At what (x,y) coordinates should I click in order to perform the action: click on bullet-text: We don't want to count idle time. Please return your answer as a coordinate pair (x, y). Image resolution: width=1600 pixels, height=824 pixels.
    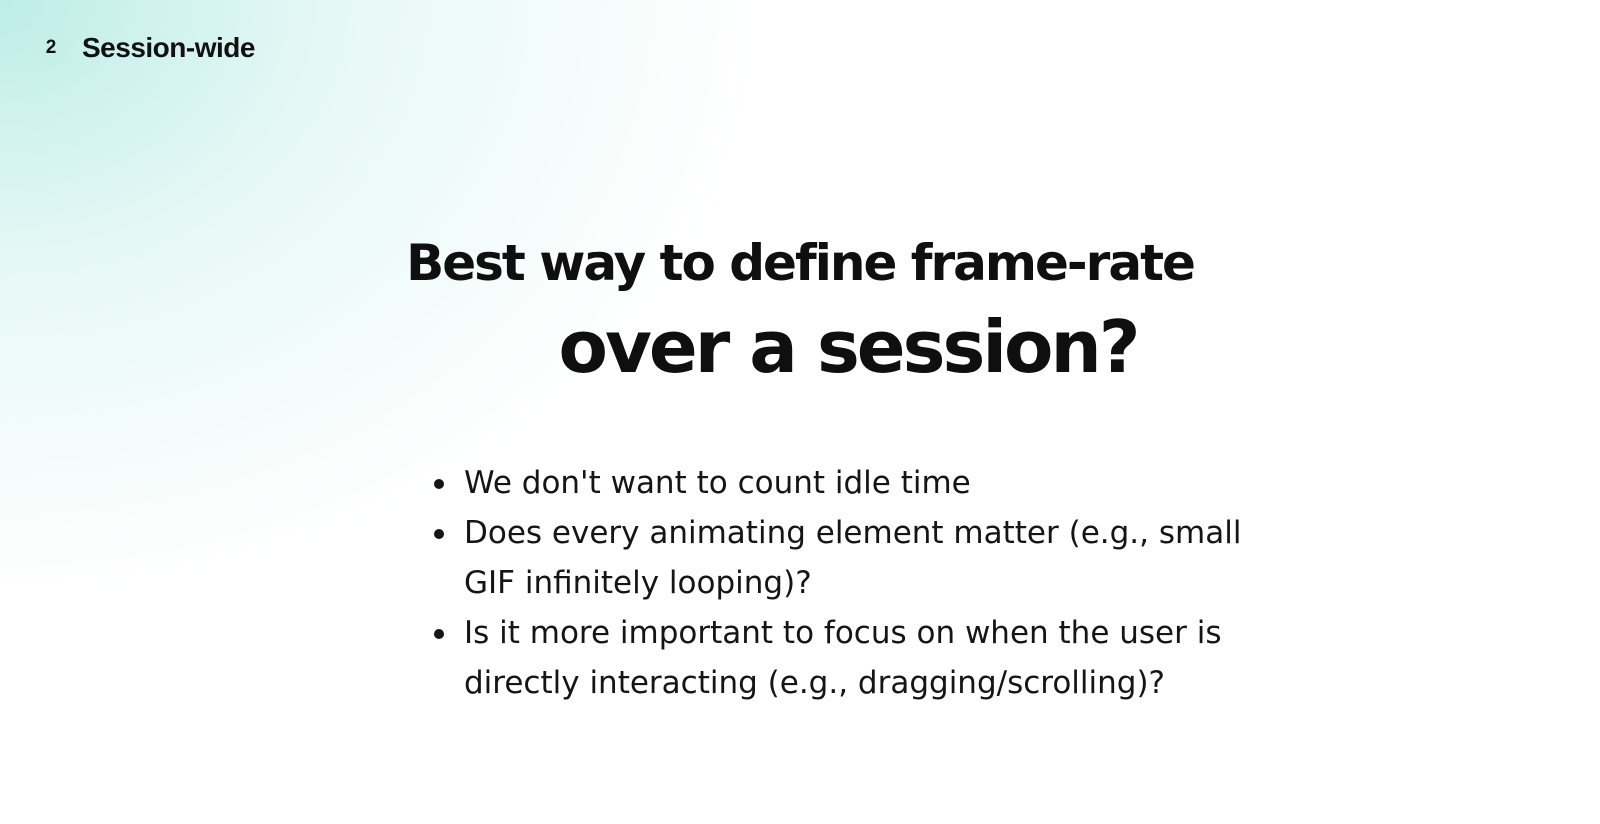
    Looking at the image, I should click on (717, 483).